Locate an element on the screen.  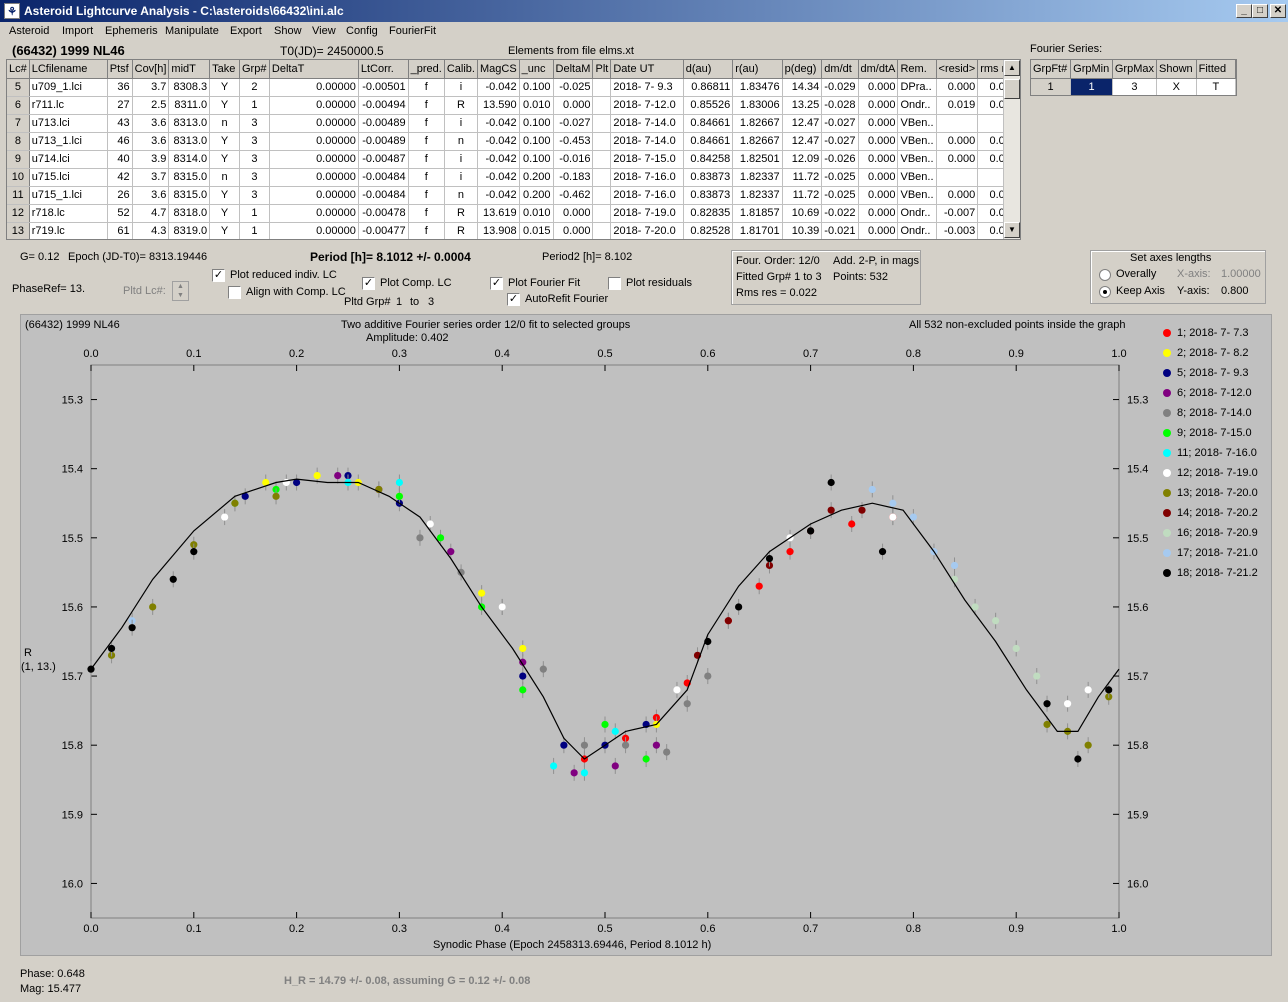
table-cell: 2018- 7-20.0 is located at coordinates (647, 230).